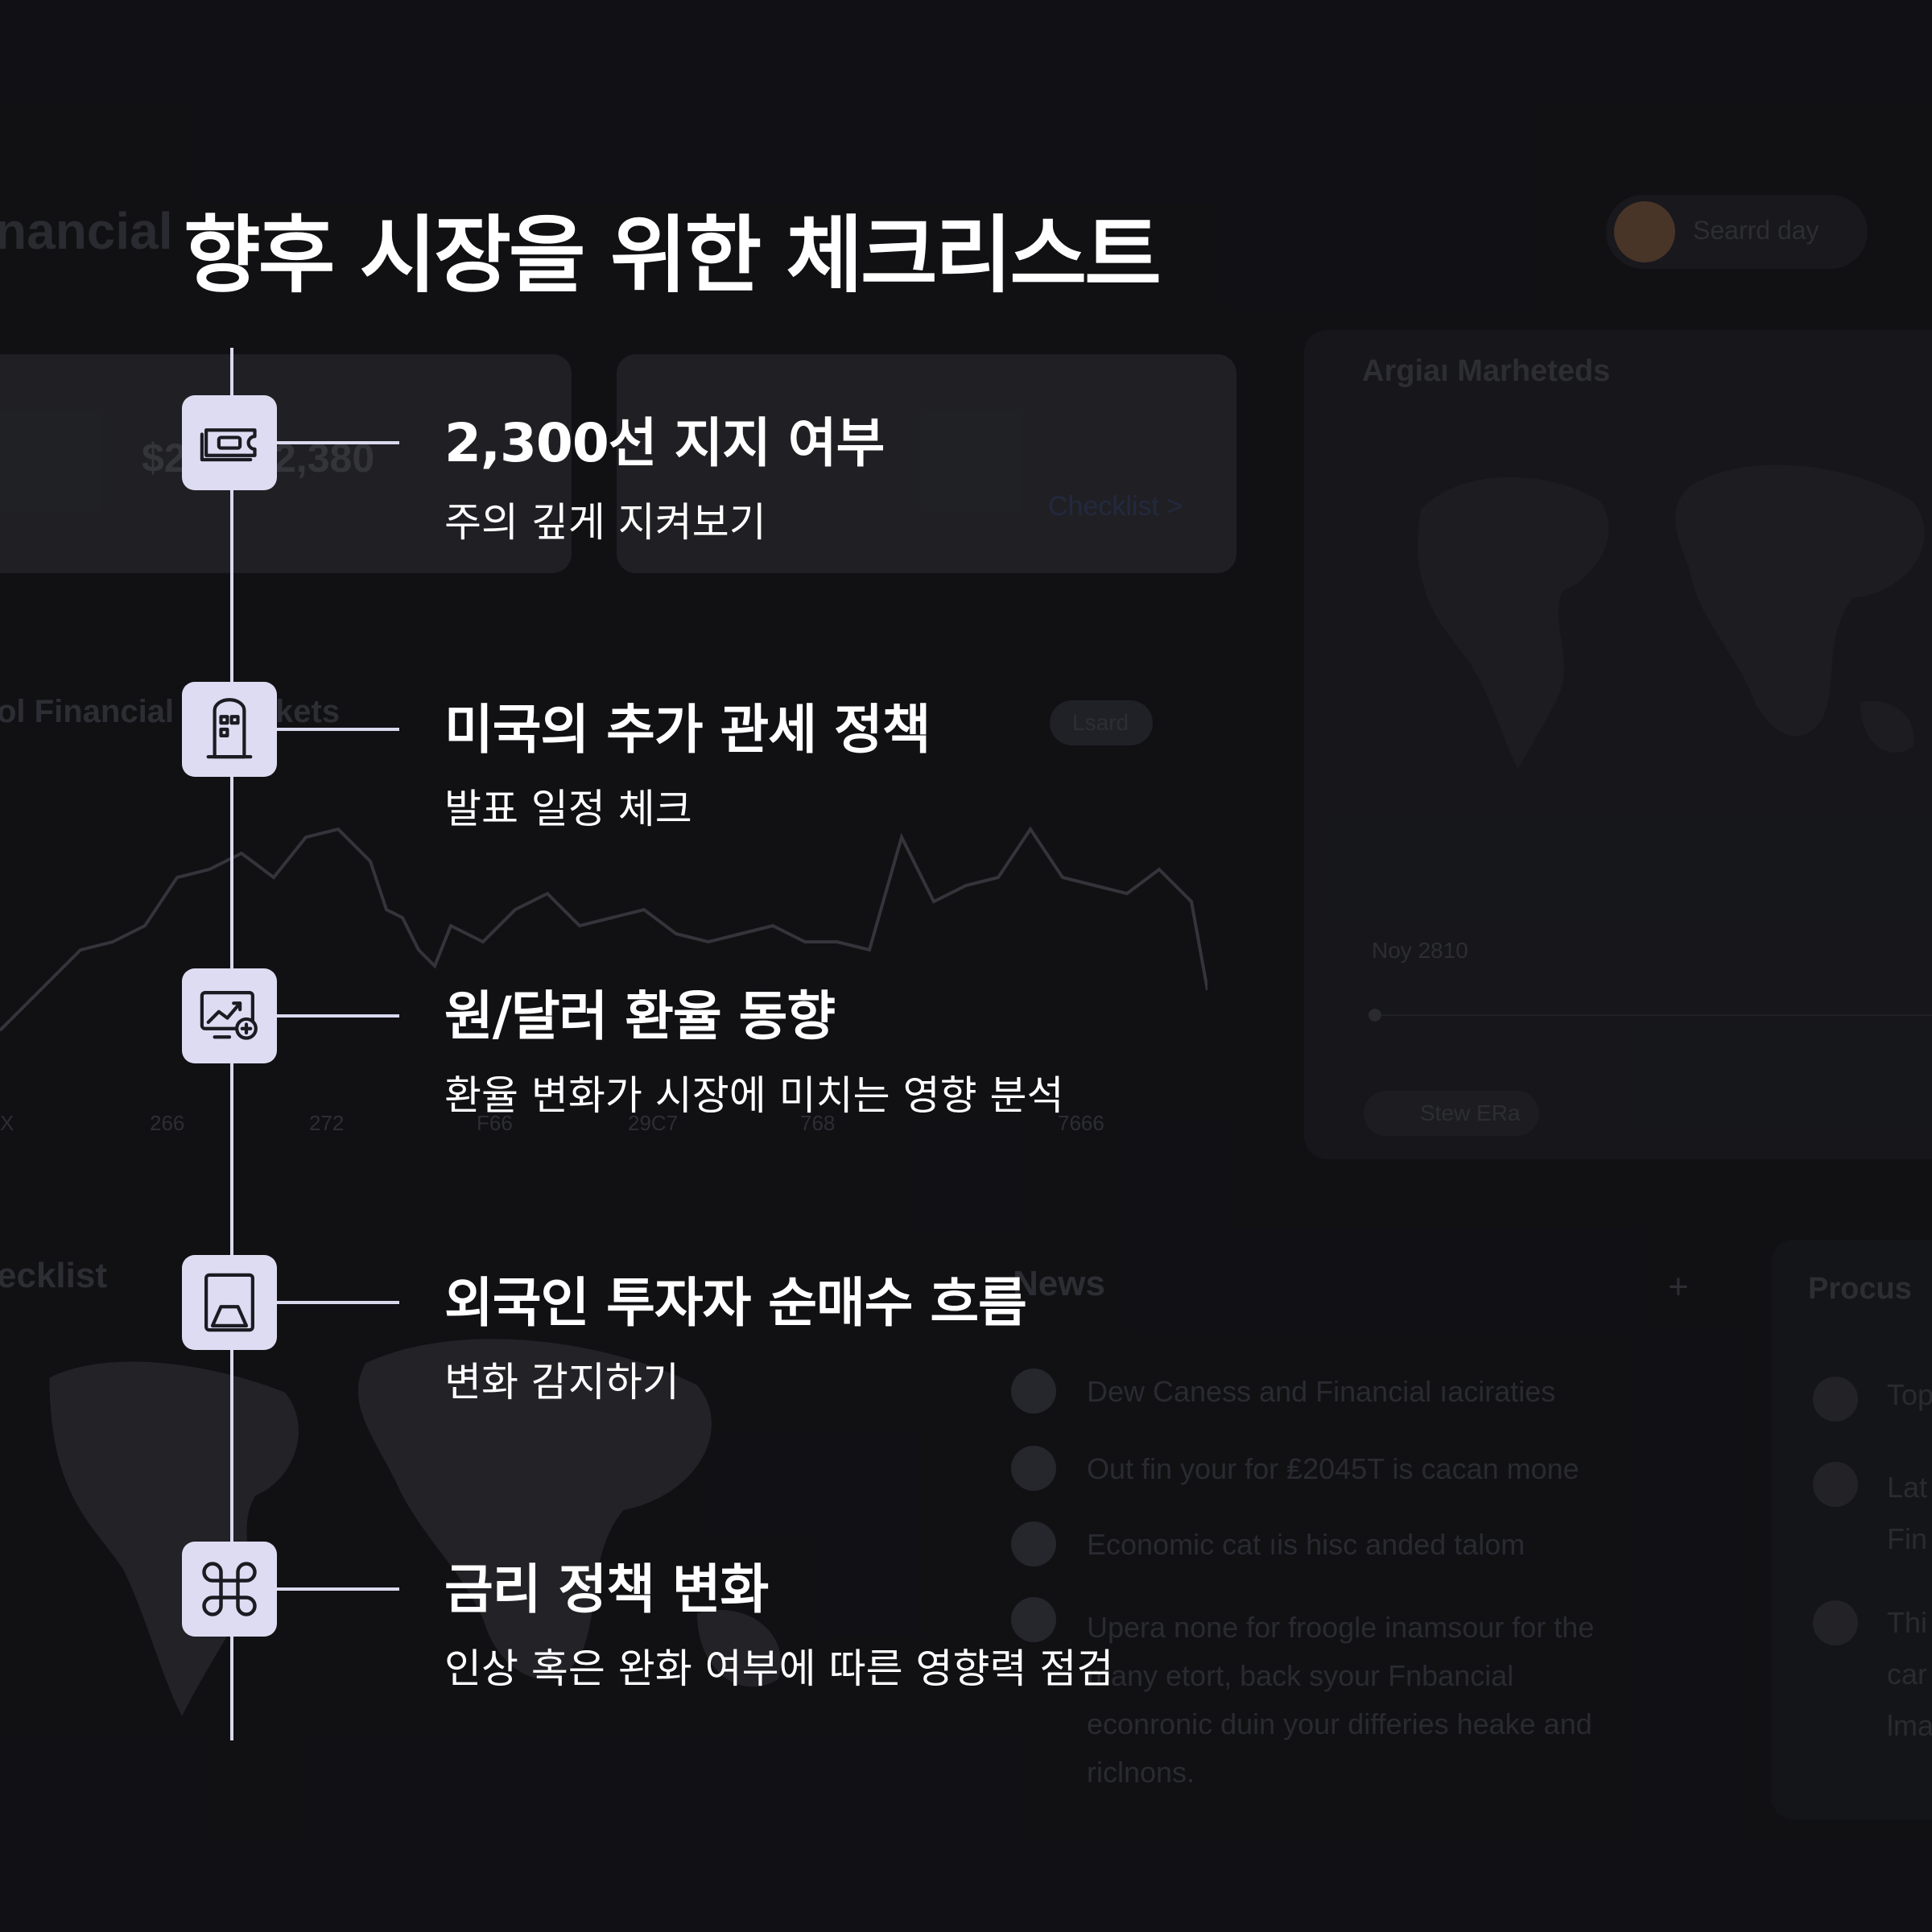 Image resolution: width=1932 pixels, height=1932 pixels. I want to click on checklist-item-subtitle: 환율 변화가 시장에 미치는 영향 분석, so click(754, 1095).